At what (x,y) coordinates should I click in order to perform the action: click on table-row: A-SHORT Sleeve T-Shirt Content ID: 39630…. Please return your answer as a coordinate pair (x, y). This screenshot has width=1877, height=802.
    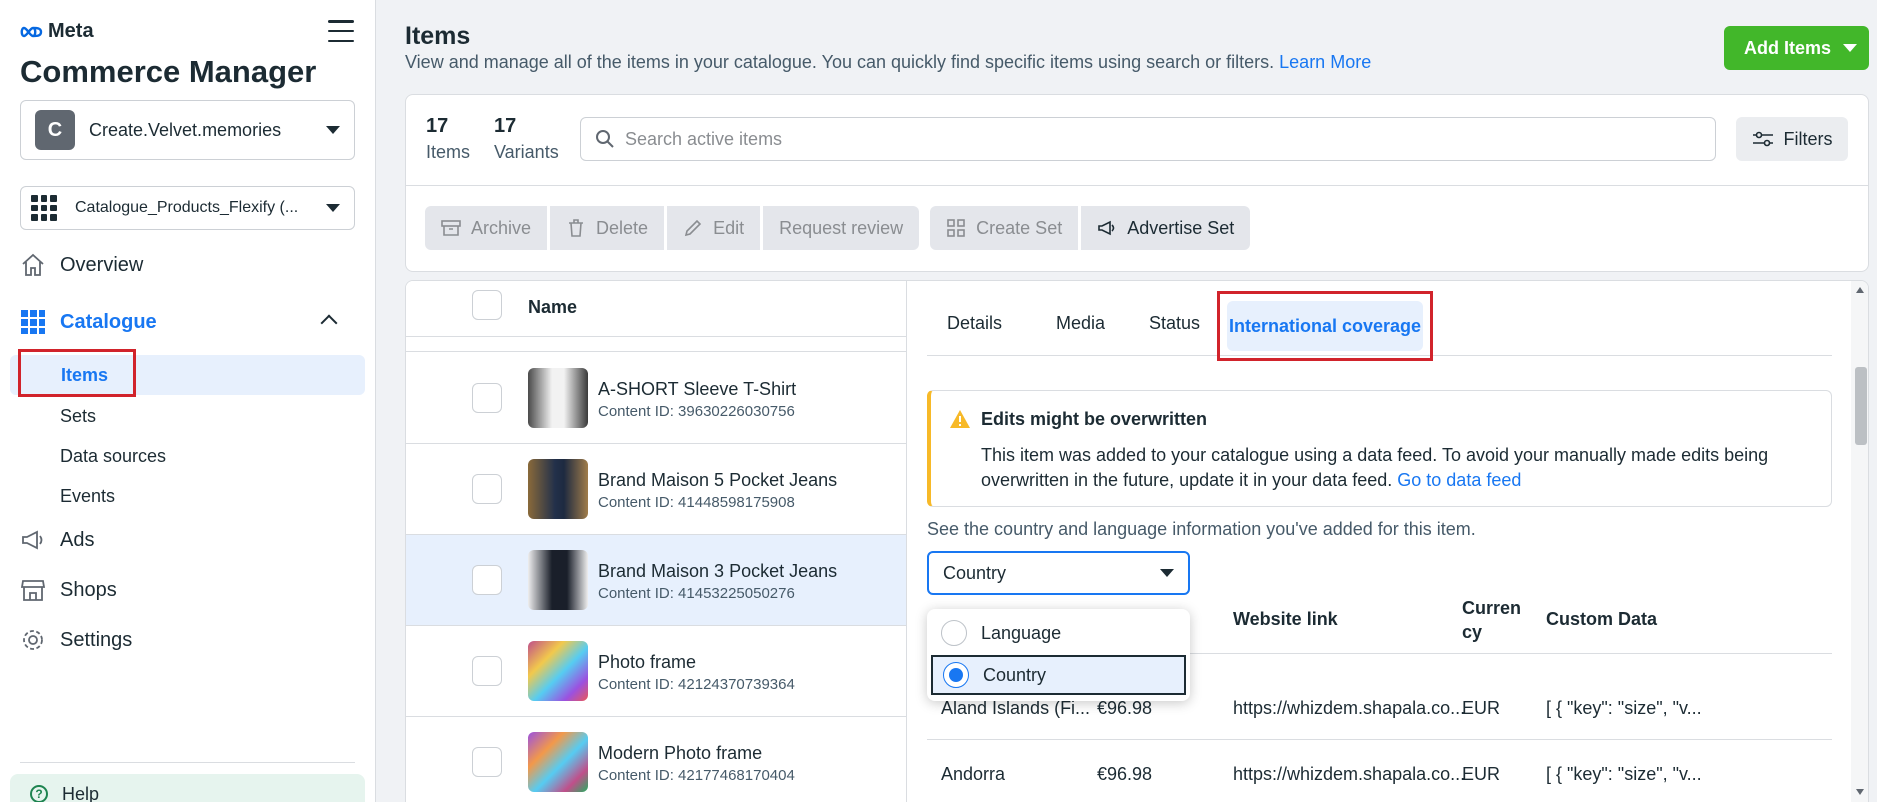
    Looking at the image, I should click on (656, 398).